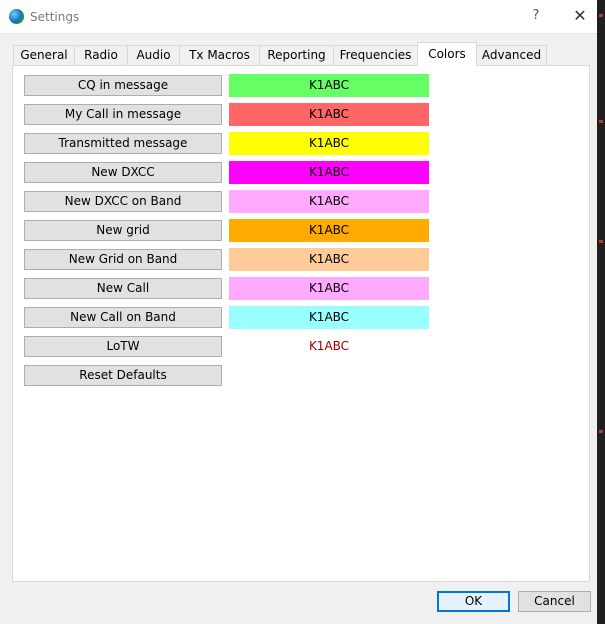 Image resolution: width=605 pixels, height=624 pixels. What do you see at coordinates (123, 230) in the screenshot?
I see `new-grid-button: New grid` at bounding box center [123, 230].